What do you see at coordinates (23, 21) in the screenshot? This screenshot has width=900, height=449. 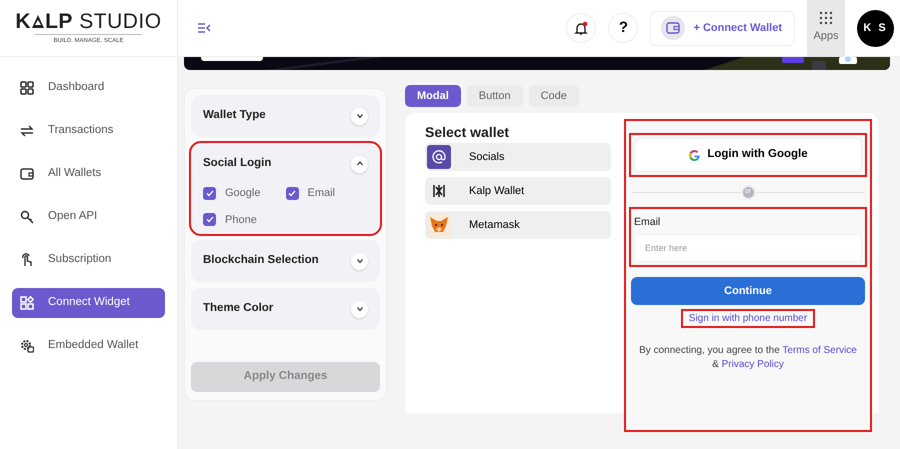 I see `logo-text: K` at bounding box center [23, 21].